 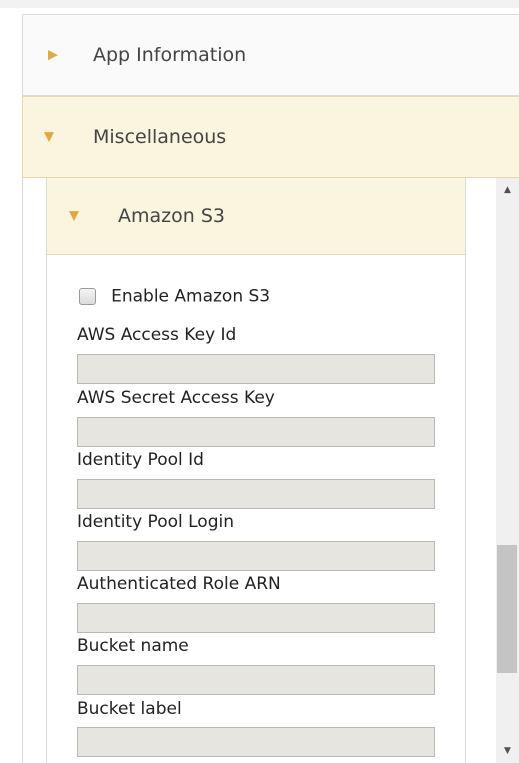 I want to click on triangle-right-icon: ▶, so click(x=53, y=55).